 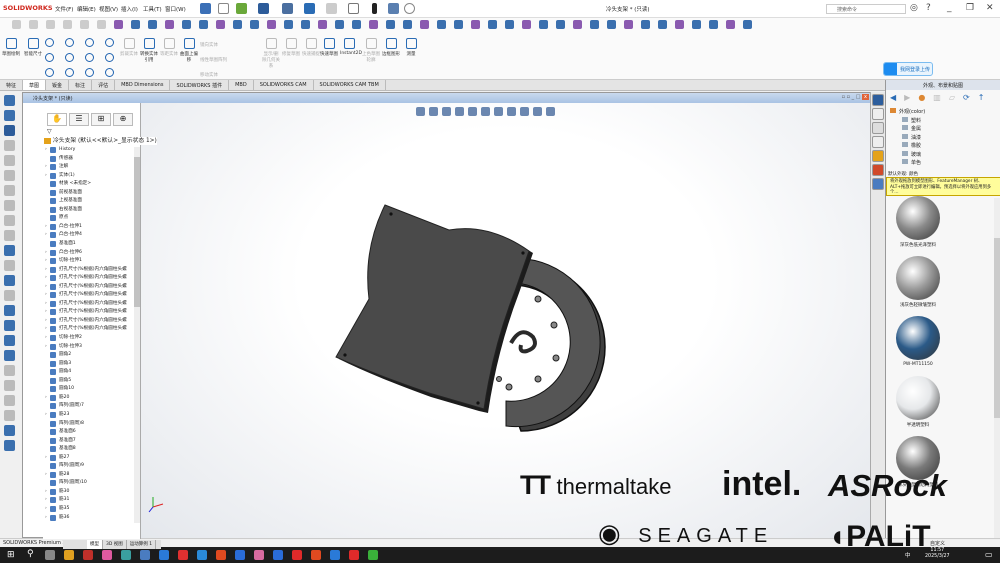 I want to click on tree-root: 冷头支架 (默认<<默认>_显示状态 1>), so click(x=100, y=141).